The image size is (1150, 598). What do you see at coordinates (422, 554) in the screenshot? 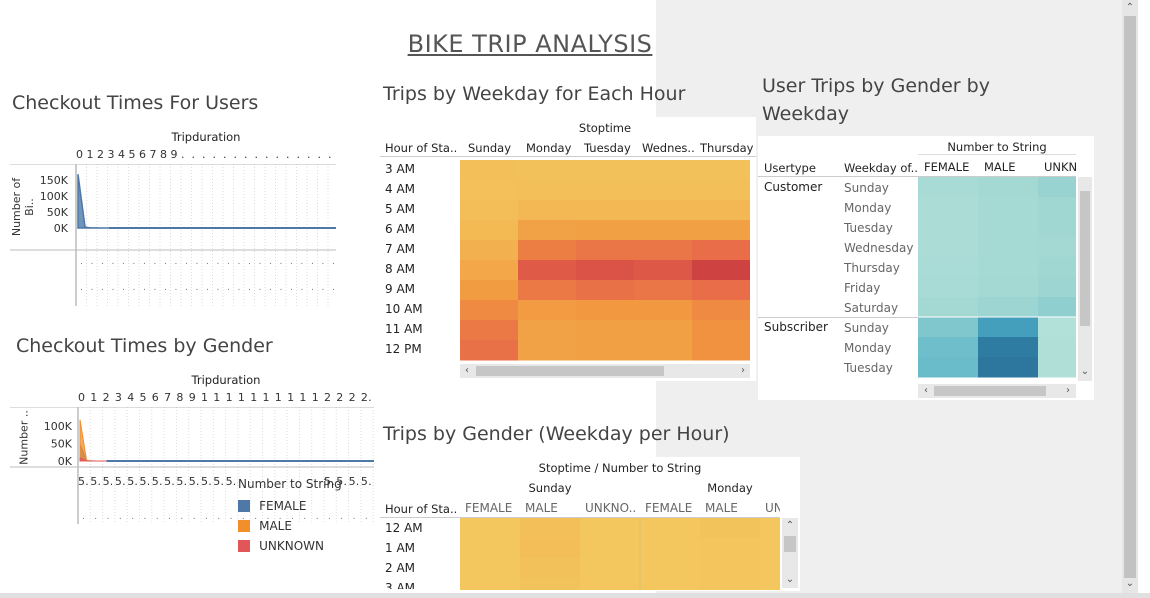
I see `gwh-rows: 12 AM 1 AM 2 AM 3 AM` at bounding box center [422, 554].